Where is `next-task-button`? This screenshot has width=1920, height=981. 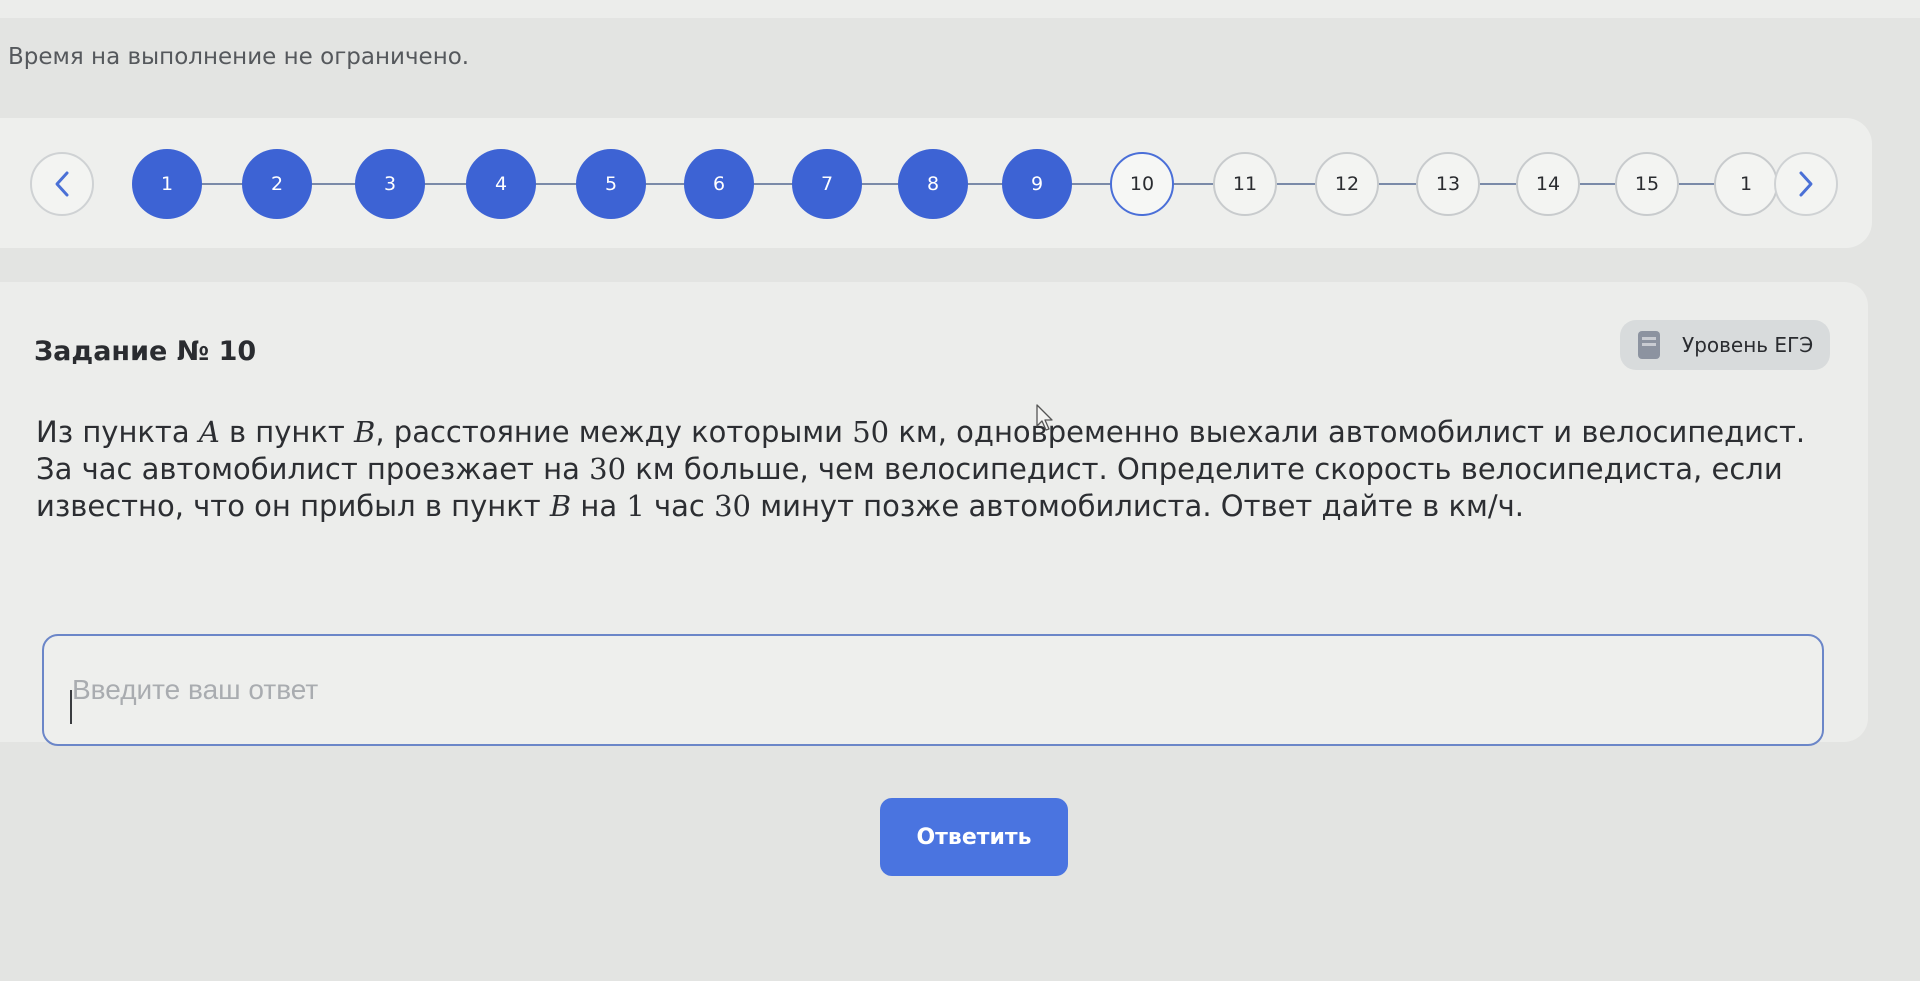 next-task-button is located at coordinates (1806, 184).